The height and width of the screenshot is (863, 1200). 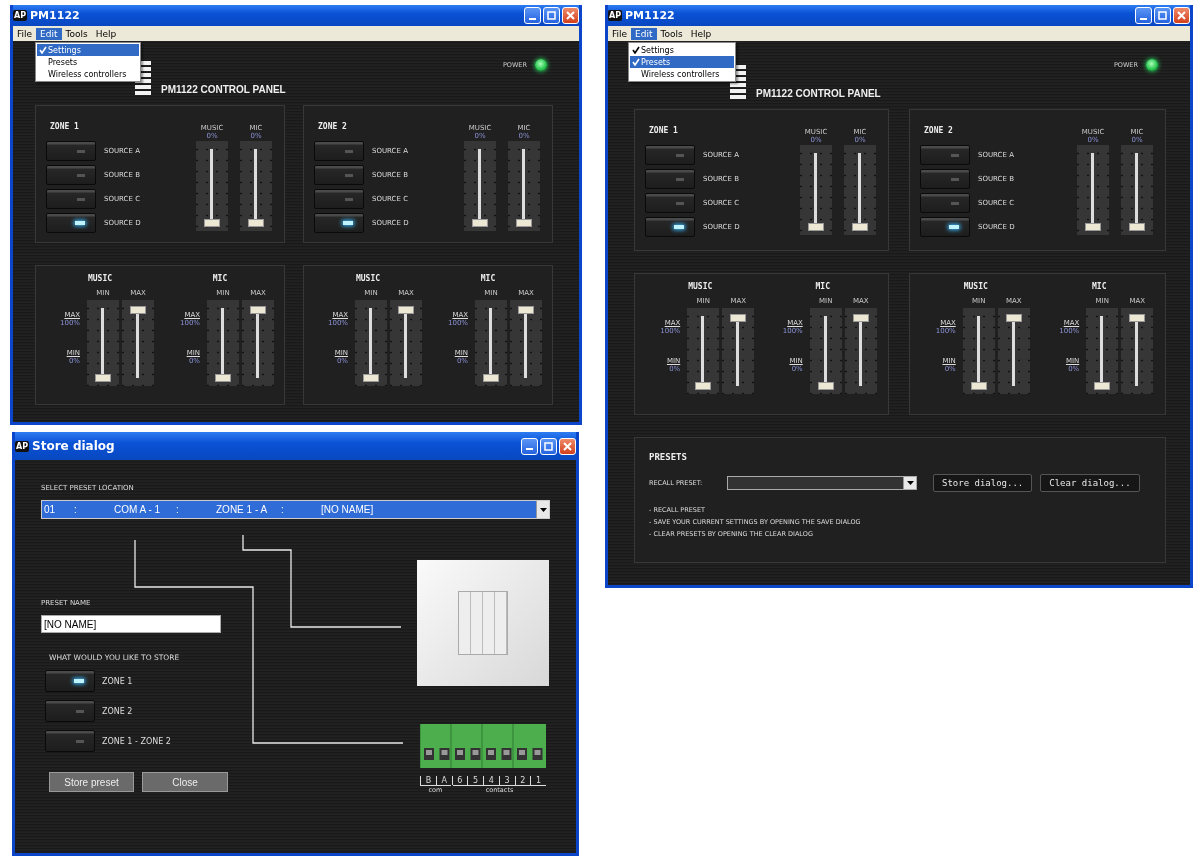 What do you see at coordinates (822, 286) in the screenshot?
I see `group-title: MIC` at bounding box center [822, 286].